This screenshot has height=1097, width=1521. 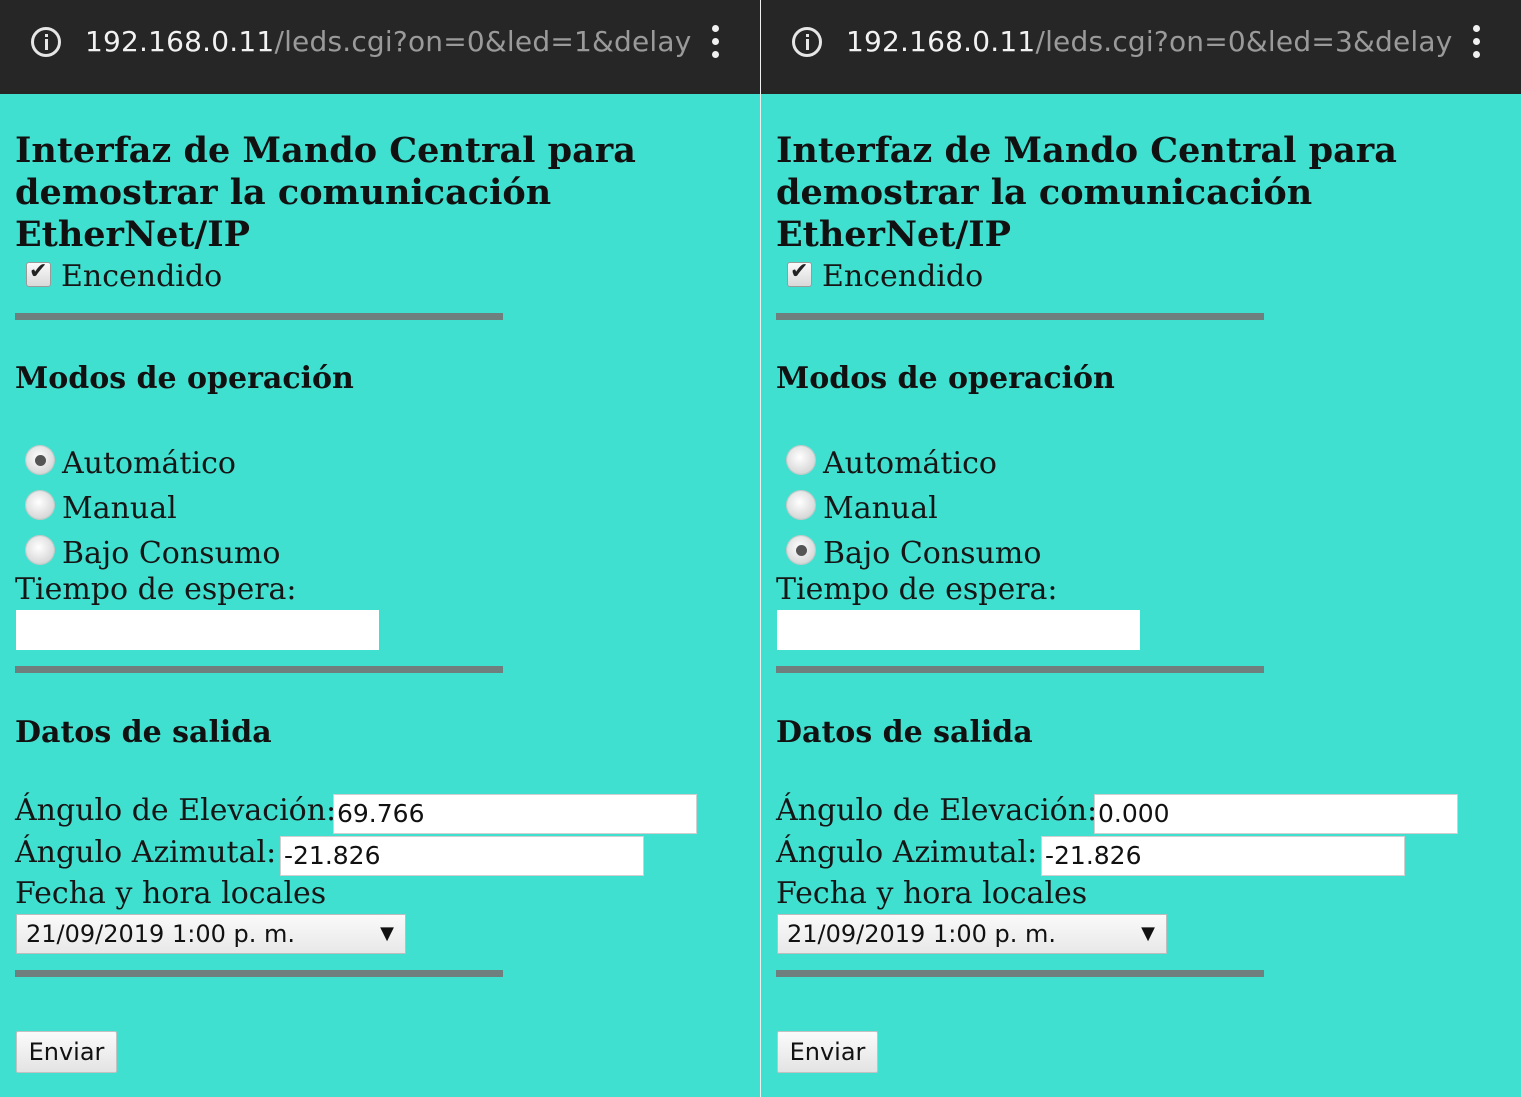 What do you see at coordinates (483, 41) in the screenshot?
I see `url-path: /leds.cgi?on=0&led=1&delay` at bounding box center [483, 41].